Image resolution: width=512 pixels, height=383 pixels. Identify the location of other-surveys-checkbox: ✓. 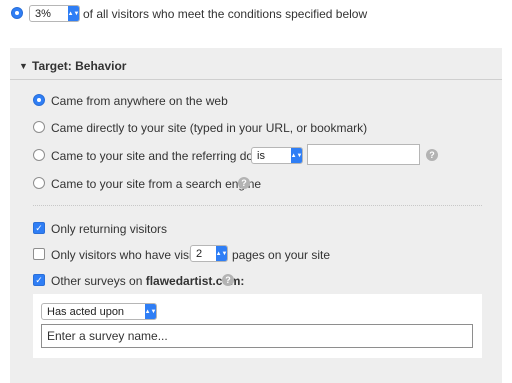
(39, 280).